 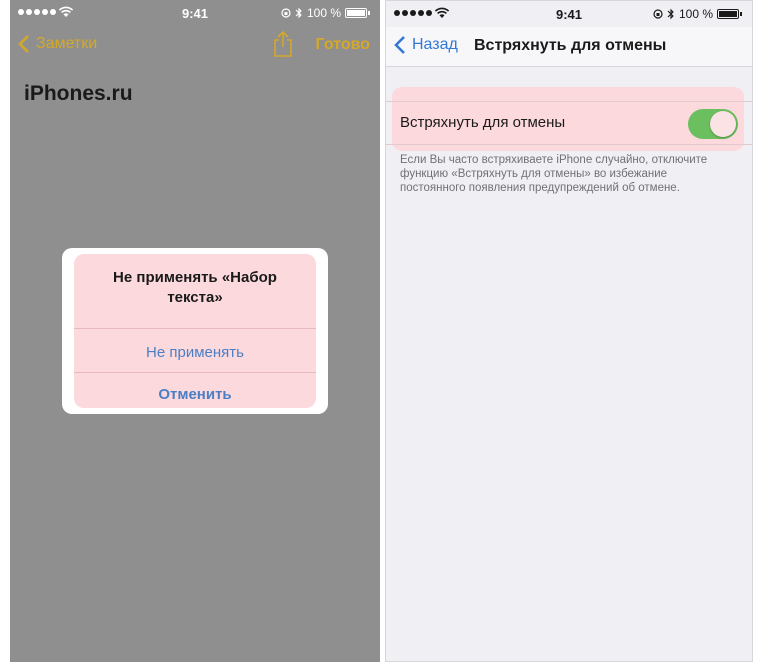 I want to click on toggle-knob, so click(x=723, y=124).